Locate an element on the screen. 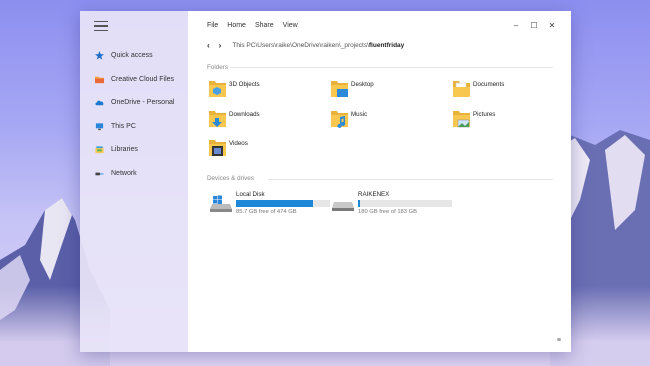 This screenshot has height=366, width=650. downloads-folder-icon is located at coordinates (217, 119).